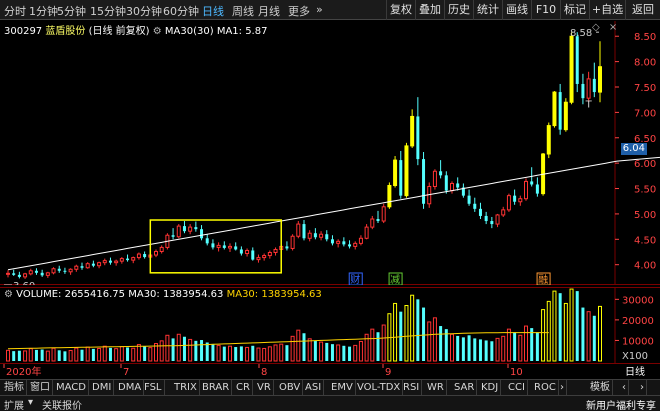 This screenshot has width=660, height=411. What do you see at coordinates (545, 387) in the screenshot?
I see `indicator-tab-19: ROC` at bounding box center [545, 387].